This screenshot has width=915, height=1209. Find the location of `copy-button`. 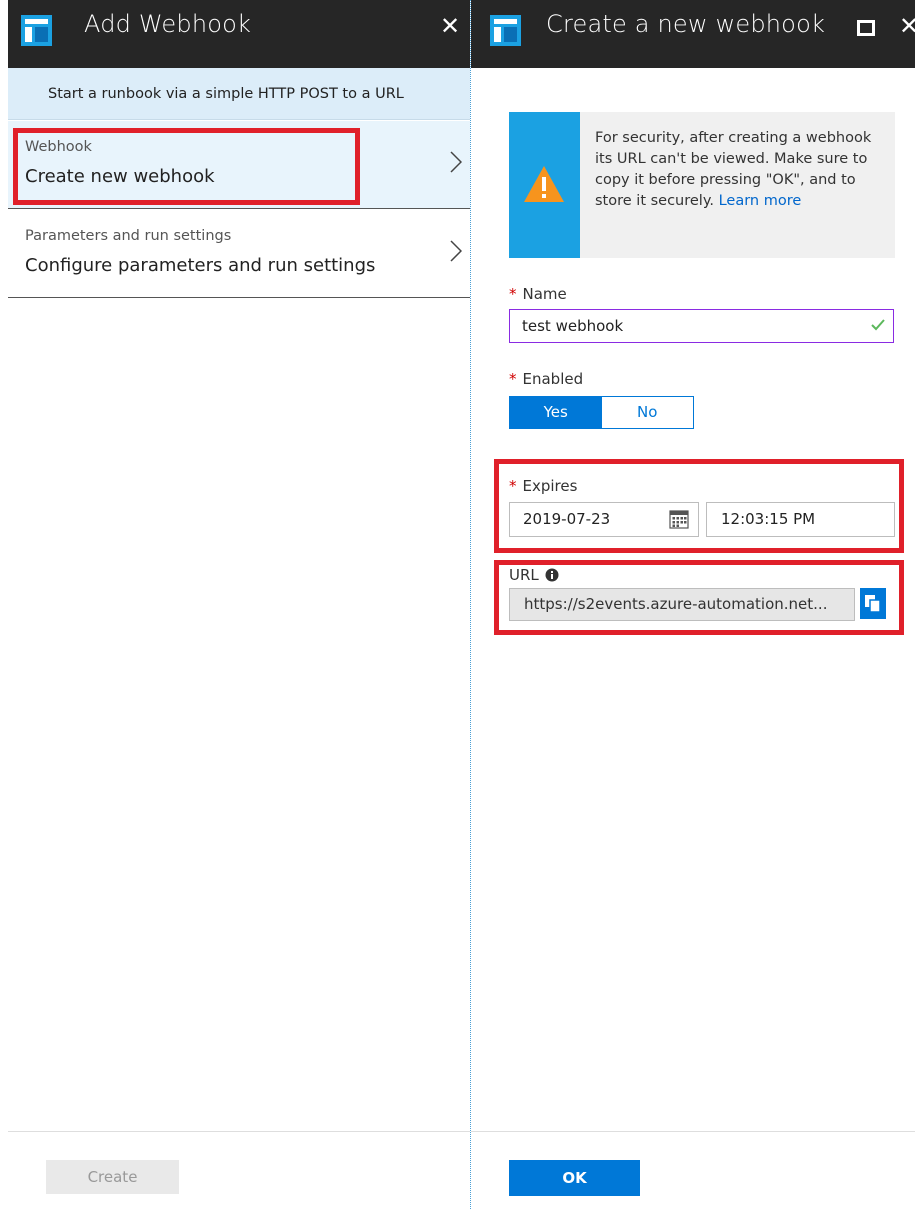

copy-button is located at coordinates (873, 603).